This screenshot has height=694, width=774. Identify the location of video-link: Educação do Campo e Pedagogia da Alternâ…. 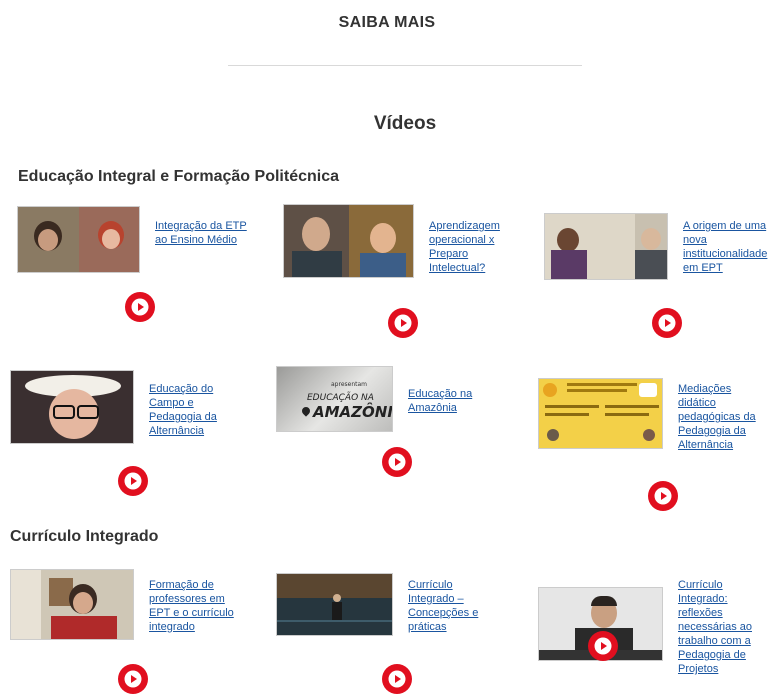
(189, 410).